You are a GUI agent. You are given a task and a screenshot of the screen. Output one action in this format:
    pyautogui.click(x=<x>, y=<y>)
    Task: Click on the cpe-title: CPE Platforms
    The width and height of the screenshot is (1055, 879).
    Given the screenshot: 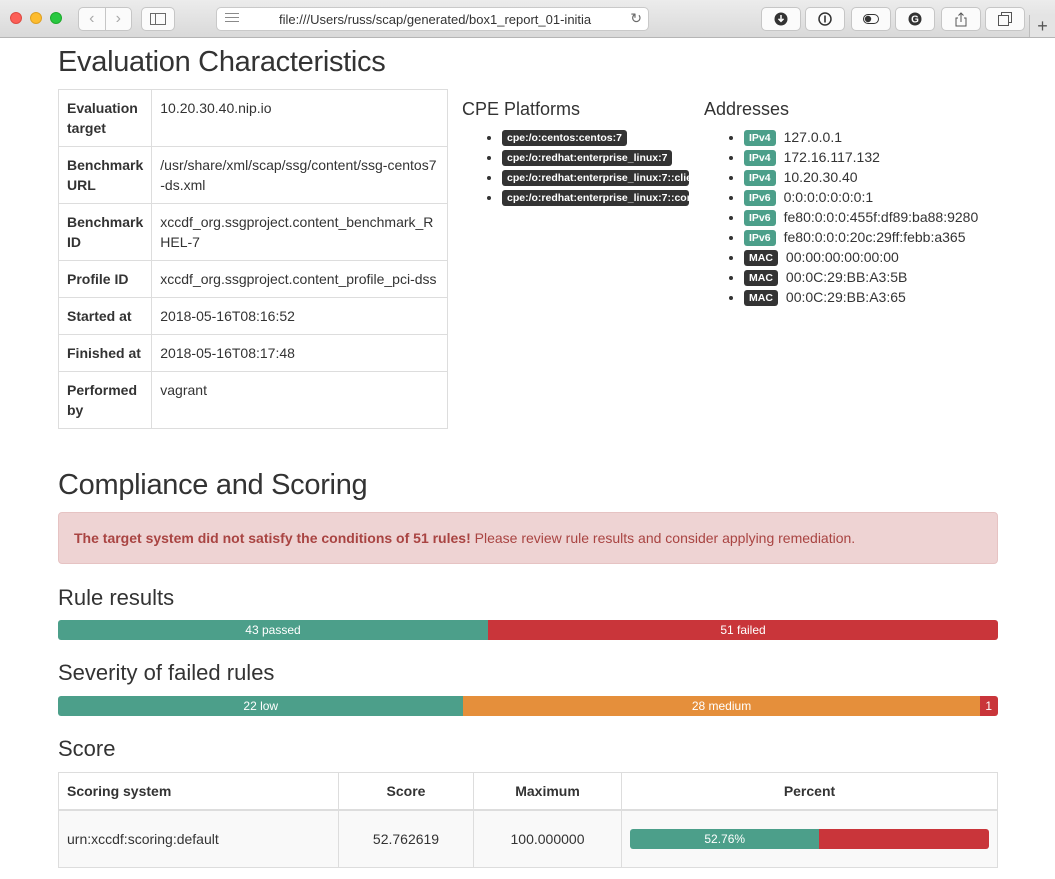 What is the action you would take?
    pyautogui.click(x=521, y=109)
    